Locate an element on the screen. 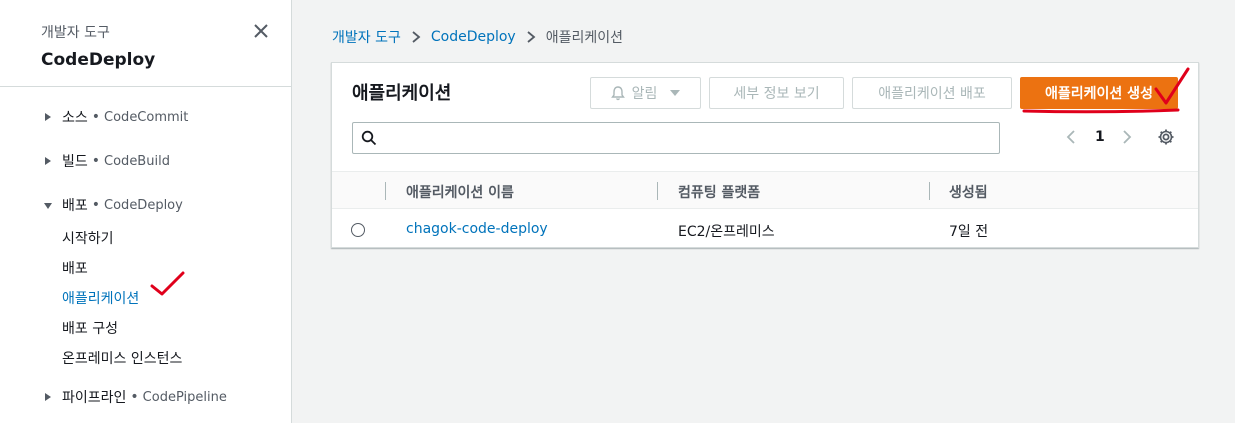 The width and height of the screenshot is (1235, 423). panel-title: 애플리케이션 is located at coordinates (402, 93).